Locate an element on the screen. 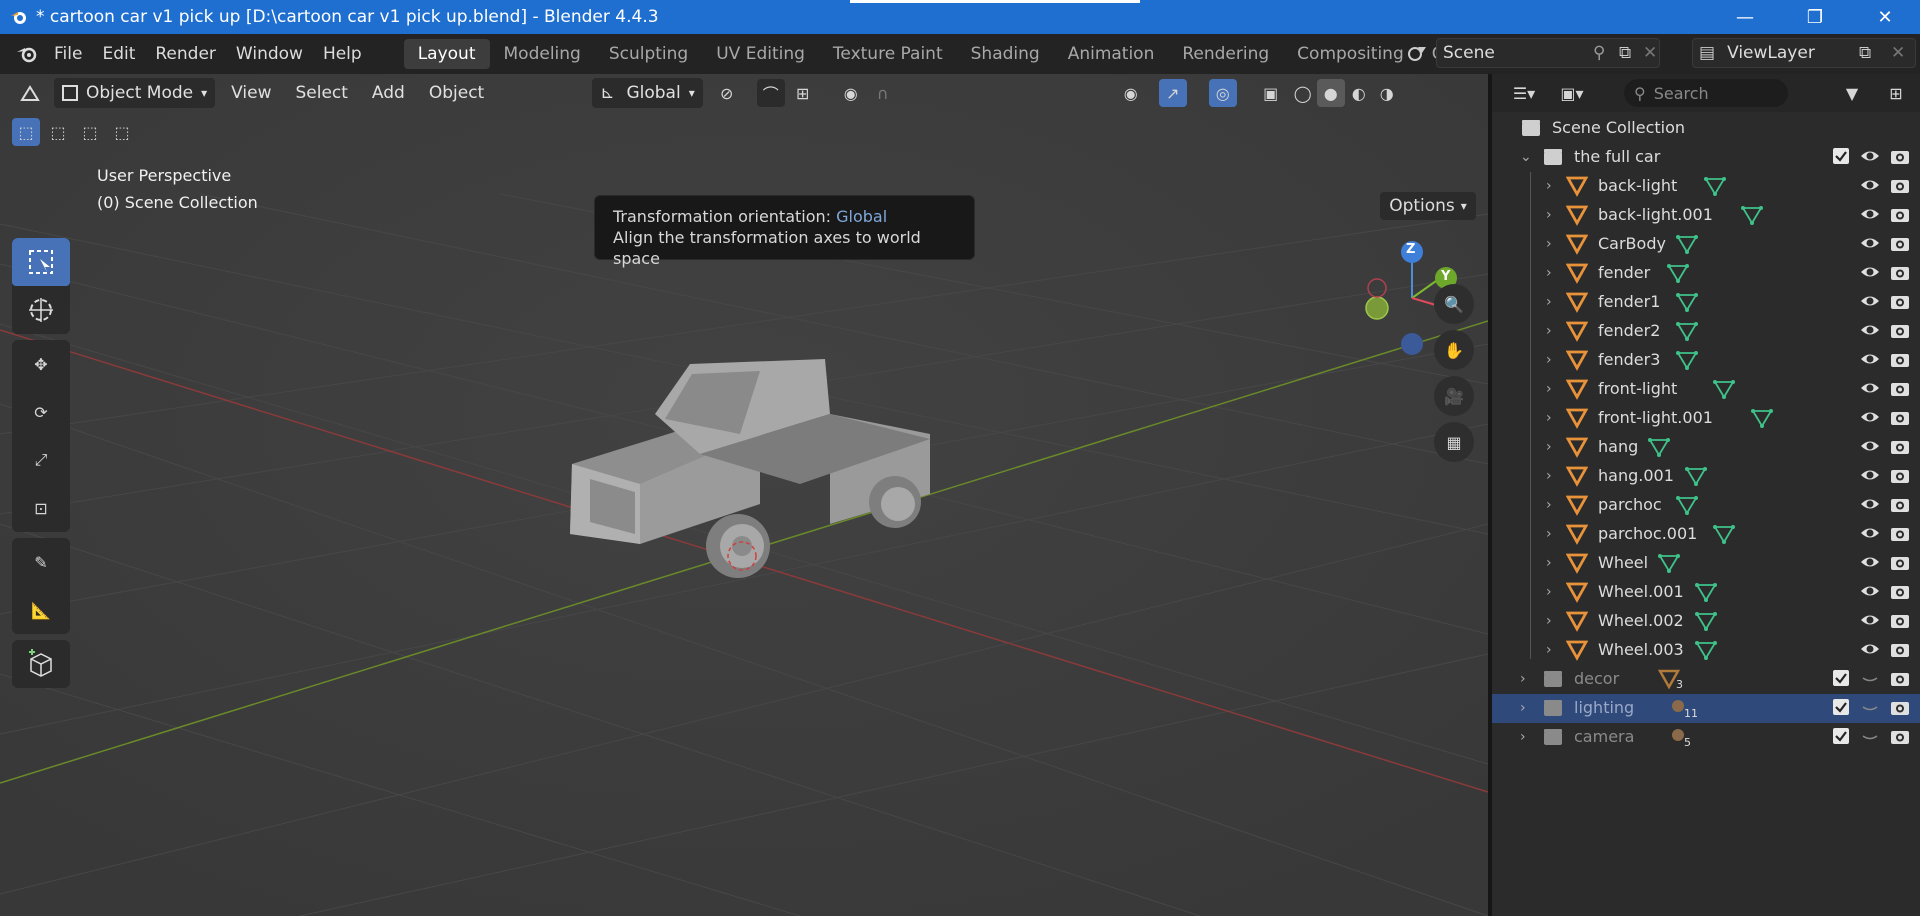  object-label: front-light.001 is located at coordinates (1655, 417).